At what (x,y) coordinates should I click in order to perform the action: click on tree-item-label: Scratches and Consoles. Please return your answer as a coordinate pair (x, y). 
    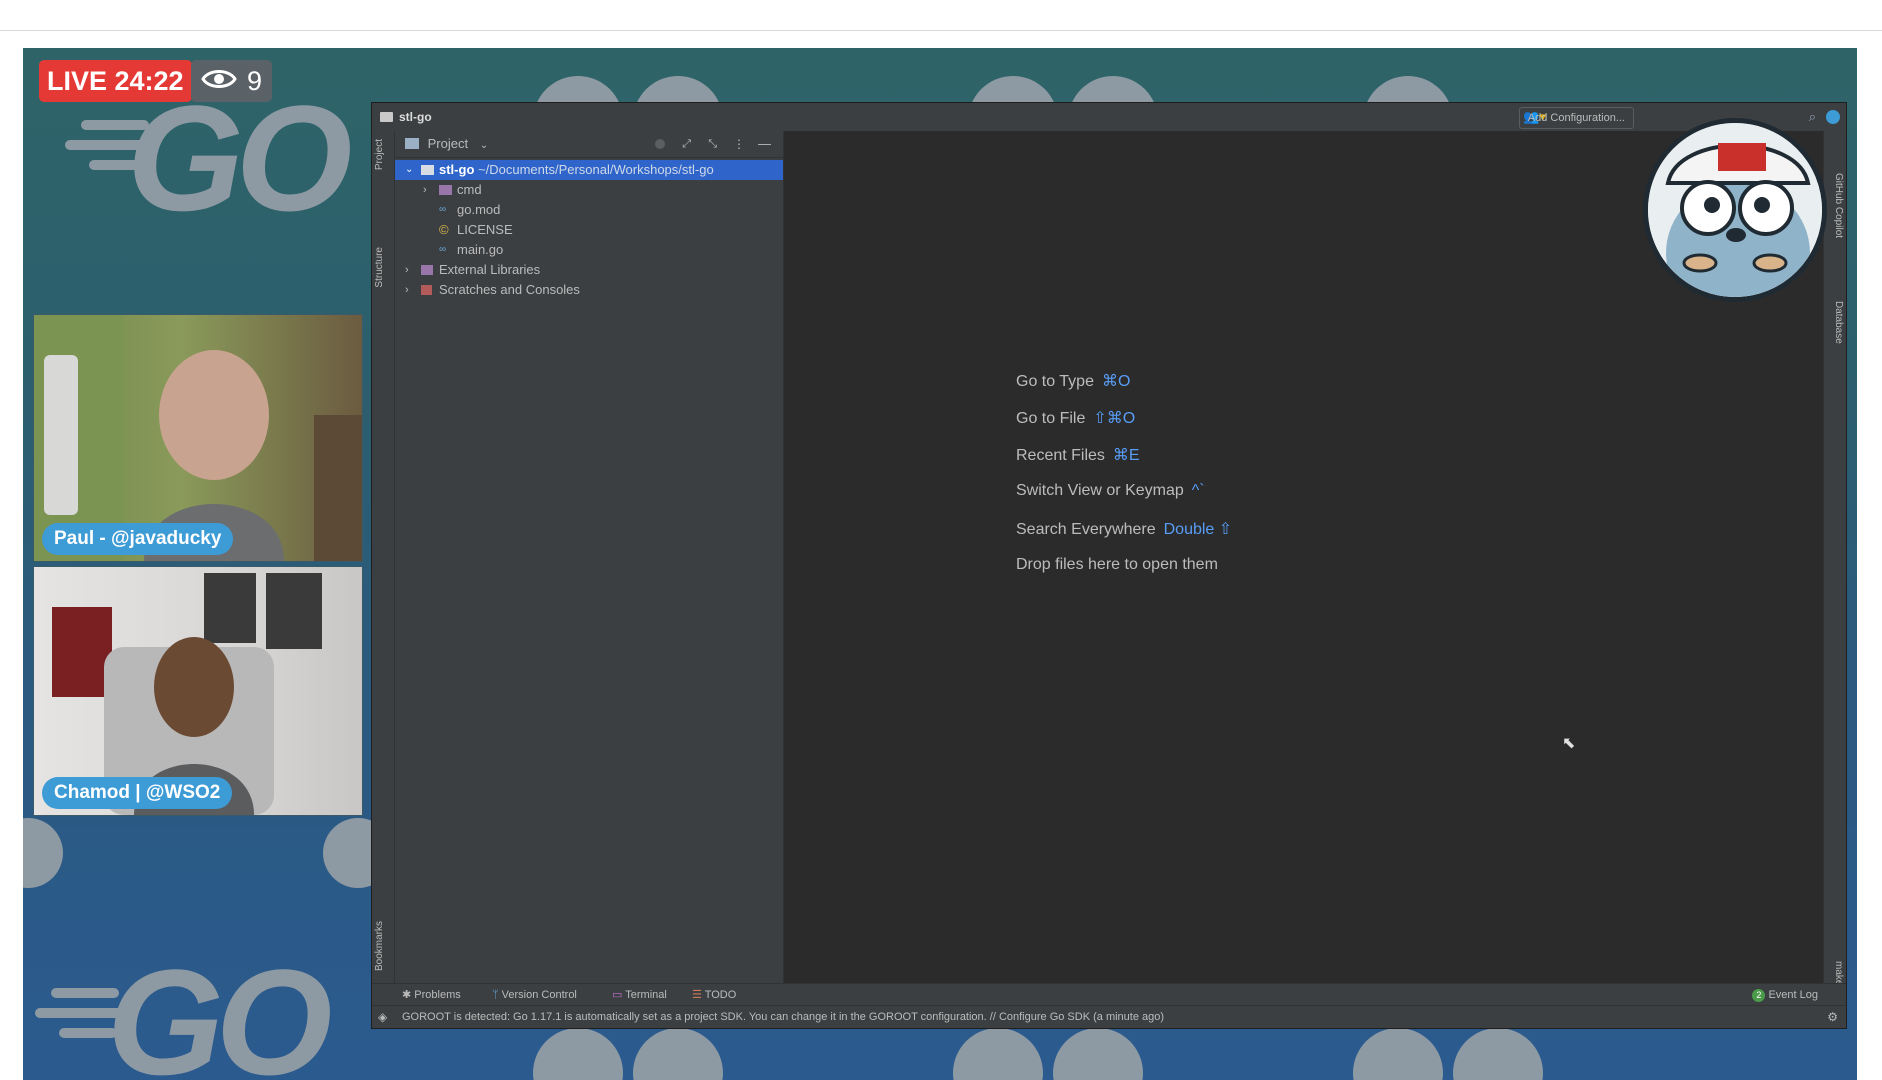
    Looking at the image, I should click on (509, 289).